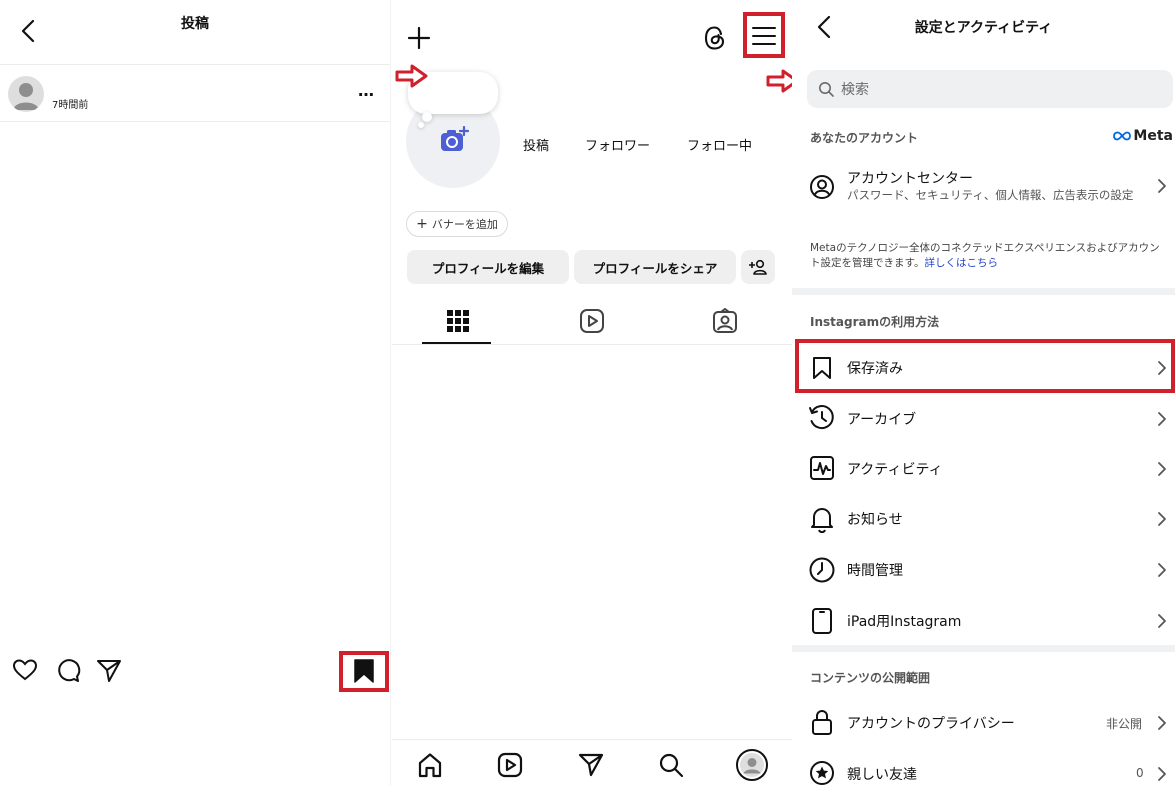 This screenshot has width=1175, height=786. I want to click on tagged-tab-icon, so click(725, 321).